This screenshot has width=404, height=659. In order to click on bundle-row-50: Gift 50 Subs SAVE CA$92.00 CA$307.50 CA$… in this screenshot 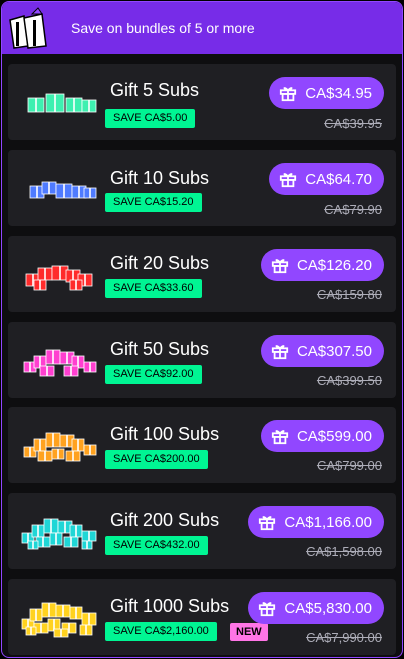, I will do `click(202, 360)`.